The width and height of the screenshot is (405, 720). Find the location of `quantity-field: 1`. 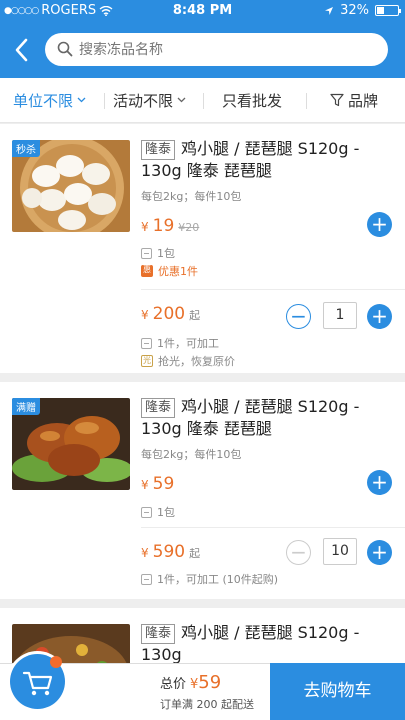

quantity-field: 1 is located at coordinates (340, 315).